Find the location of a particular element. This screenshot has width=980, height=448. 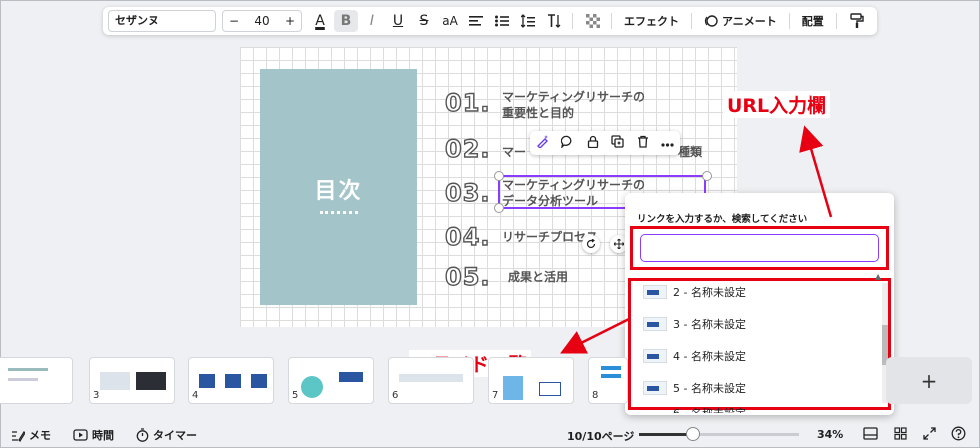

thumbnail-number: 4 is located at coordinates (195, 395).